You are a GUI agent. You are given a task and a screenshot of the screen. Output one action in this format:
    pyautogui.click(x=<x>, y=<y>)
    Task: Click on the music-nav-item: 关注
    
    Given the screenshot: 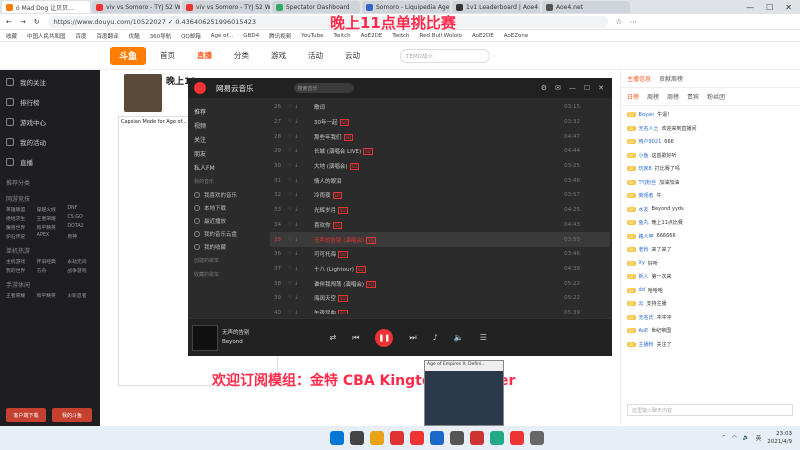 What is the action you would take?
    pyautogui.click(x=228, y=139)
    